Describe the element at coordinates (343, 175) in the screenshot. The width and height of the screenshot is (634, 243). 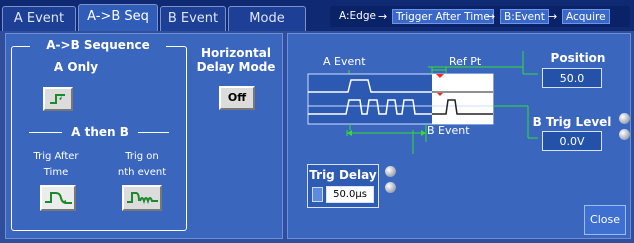
I see `trig-delay-label: Trig Delay` at that location.